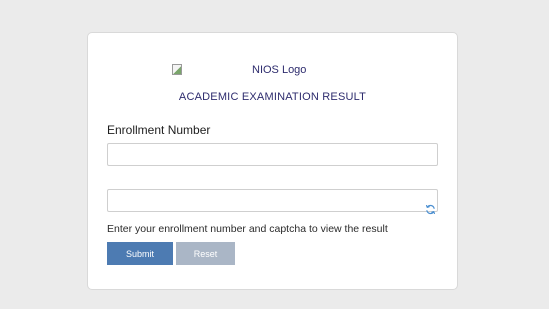 This screenshot has height=309, width=549. I want to click on refresh-icon, so click(430, 209).